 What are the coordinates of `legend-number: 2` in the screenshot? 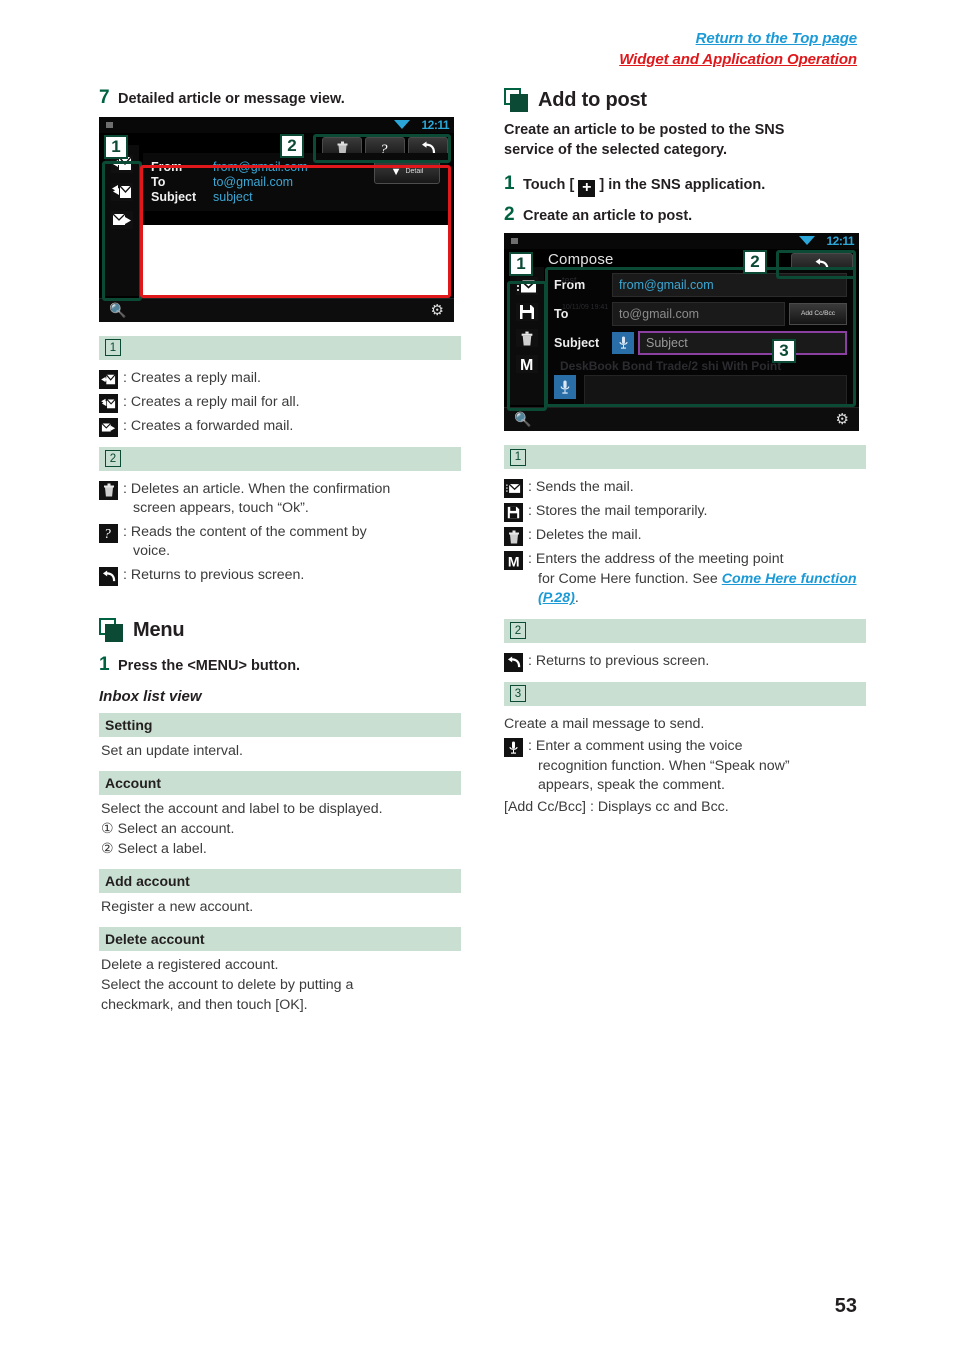 It's located at (113, 459).